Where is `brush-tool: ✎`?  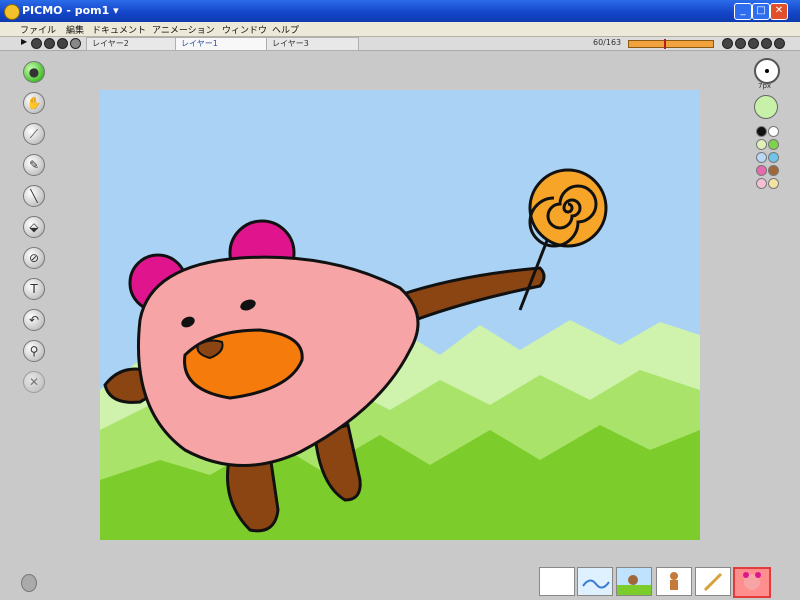
brush-tool: ✎ is located at coordinates (34, 165).